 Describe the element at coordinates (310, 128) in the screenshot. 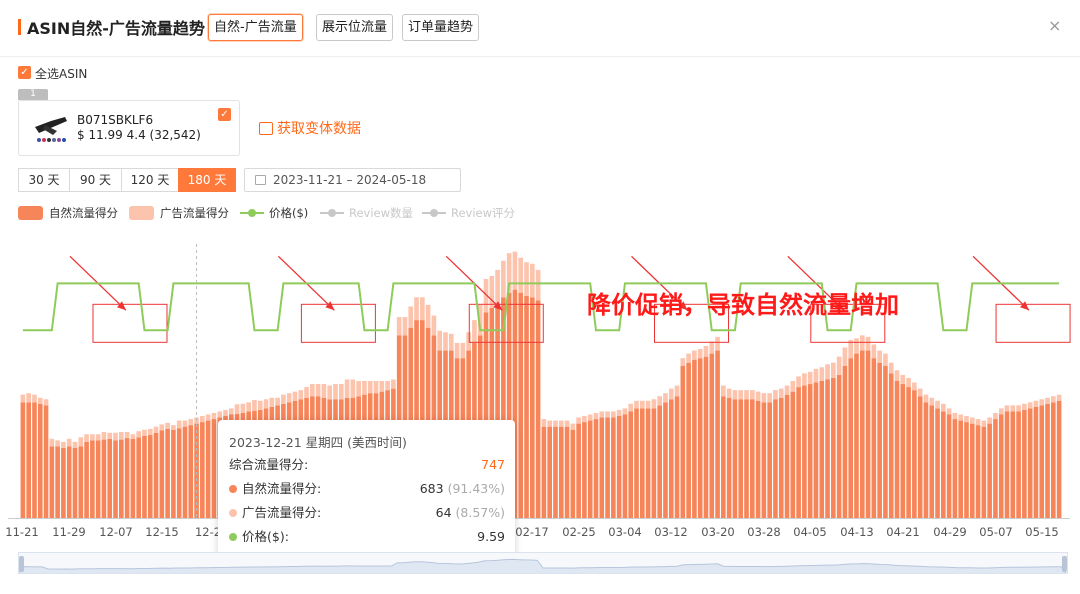

I see `fetch-variants-link: 获取变体数据` at that location.